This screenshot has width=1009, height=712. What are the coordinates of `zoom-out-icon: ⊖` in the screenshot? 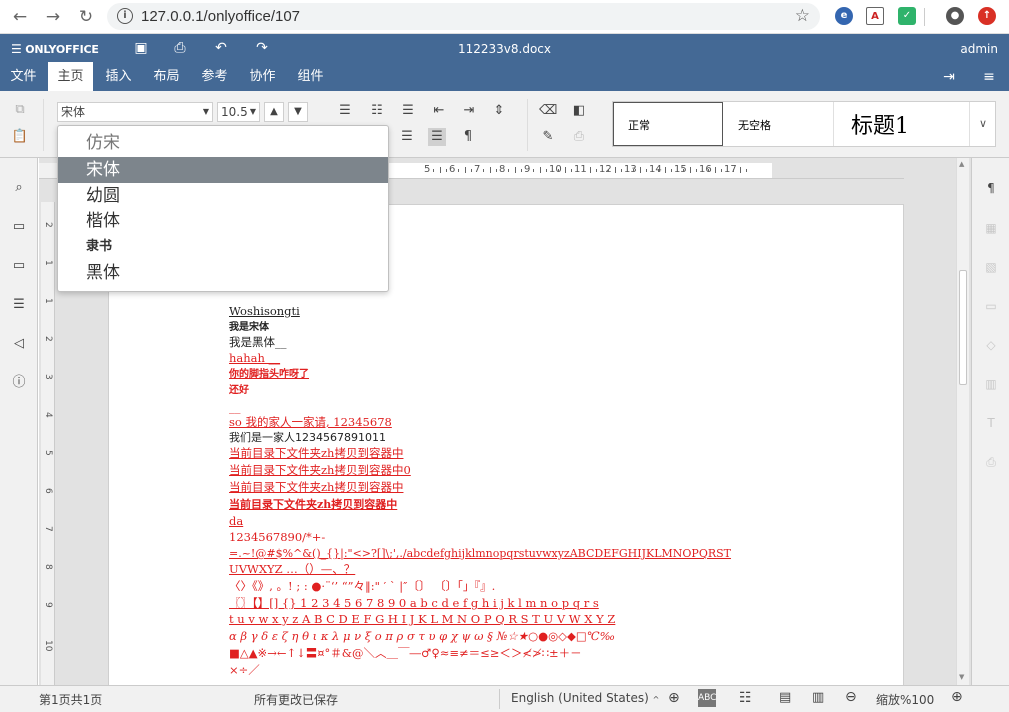 It's located at (851, 697).